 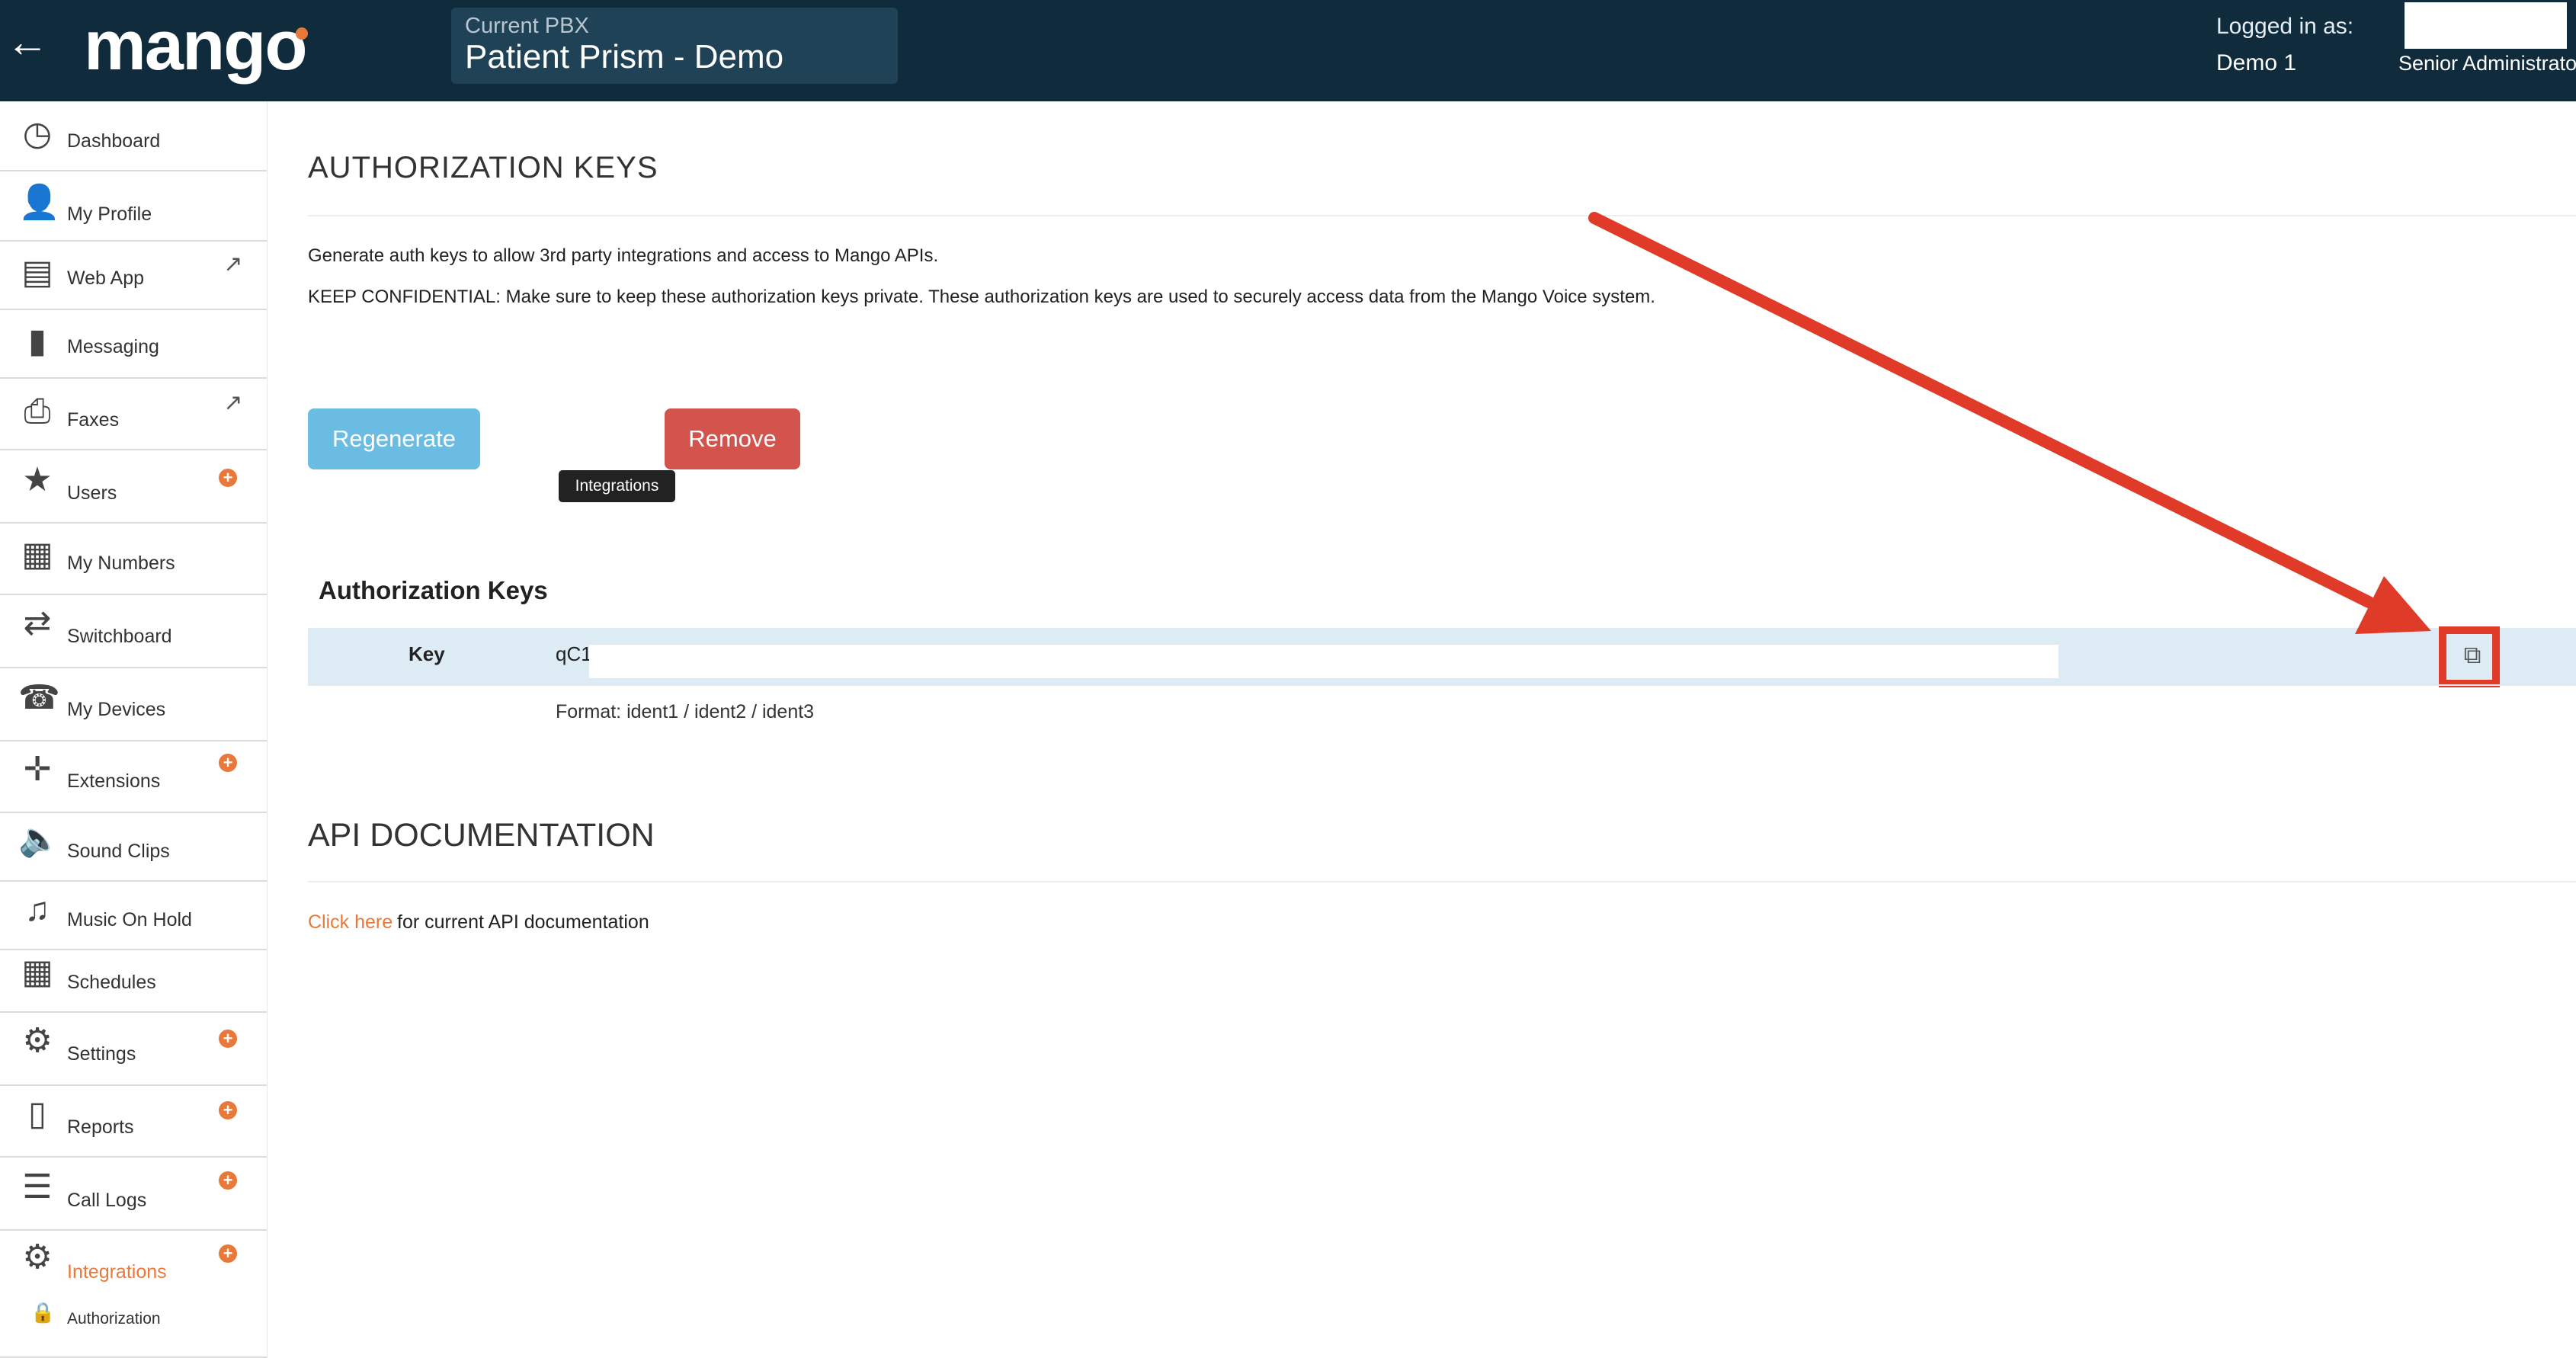 I want to click on sidebar-item-label: My Numbers, so click(x=121, y=563).